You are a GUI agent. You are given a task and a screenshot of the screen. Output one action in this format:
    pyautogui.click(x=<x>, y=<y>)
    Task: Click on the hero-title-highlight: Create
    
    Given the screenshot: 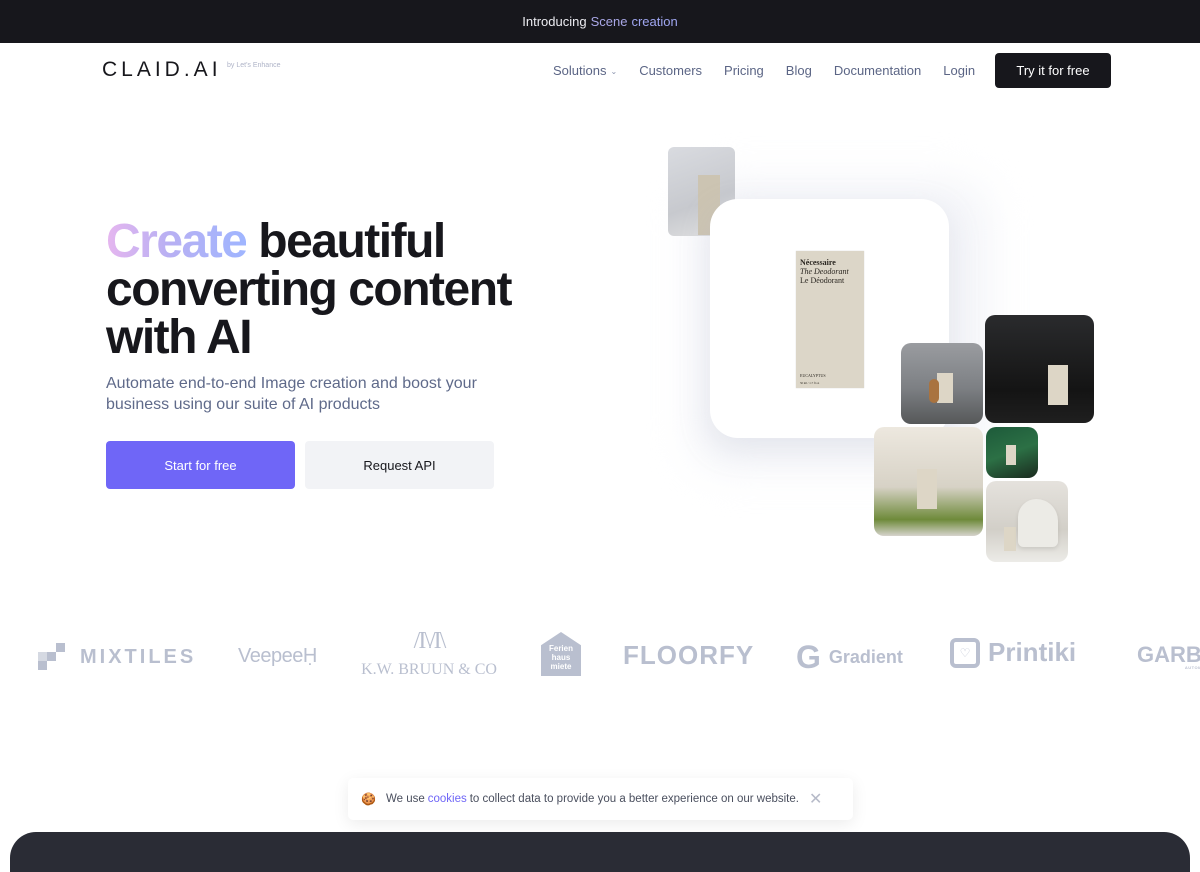 What is the action you would take?
    pyautogui.click(x=177, y=241)
    